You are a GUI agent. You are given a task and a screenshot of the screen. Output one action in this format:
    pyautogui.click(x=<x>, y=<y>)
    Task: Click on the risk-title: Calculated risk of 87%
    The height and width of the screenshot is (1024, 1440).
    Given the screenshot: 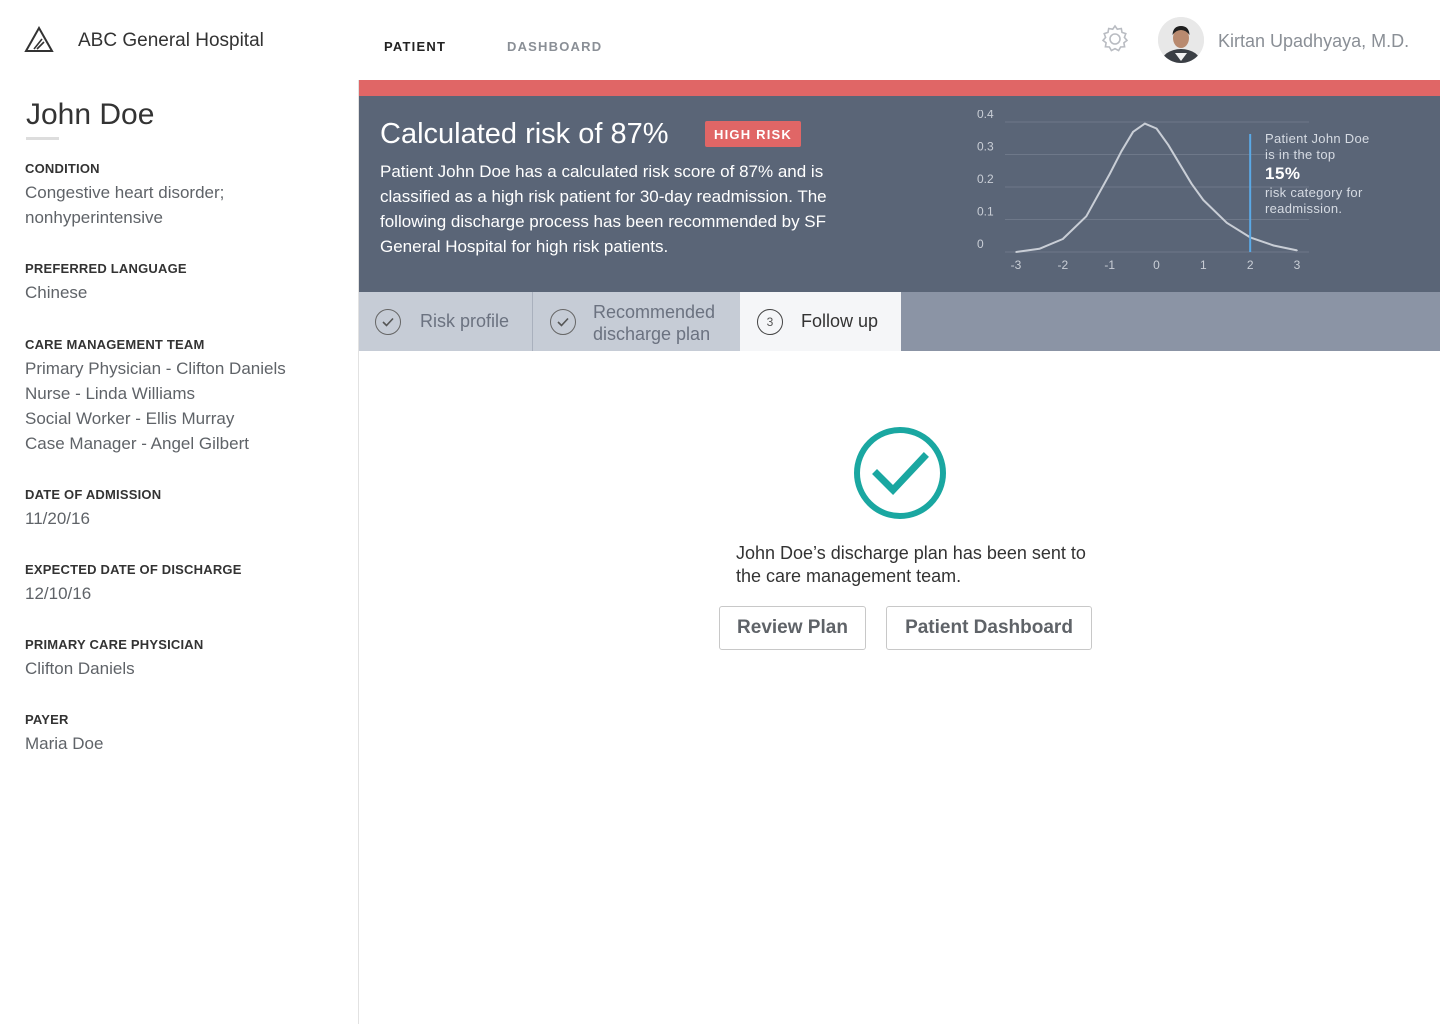 What is the action you would take?
    pyautogui.click(x=524, y=134)
    